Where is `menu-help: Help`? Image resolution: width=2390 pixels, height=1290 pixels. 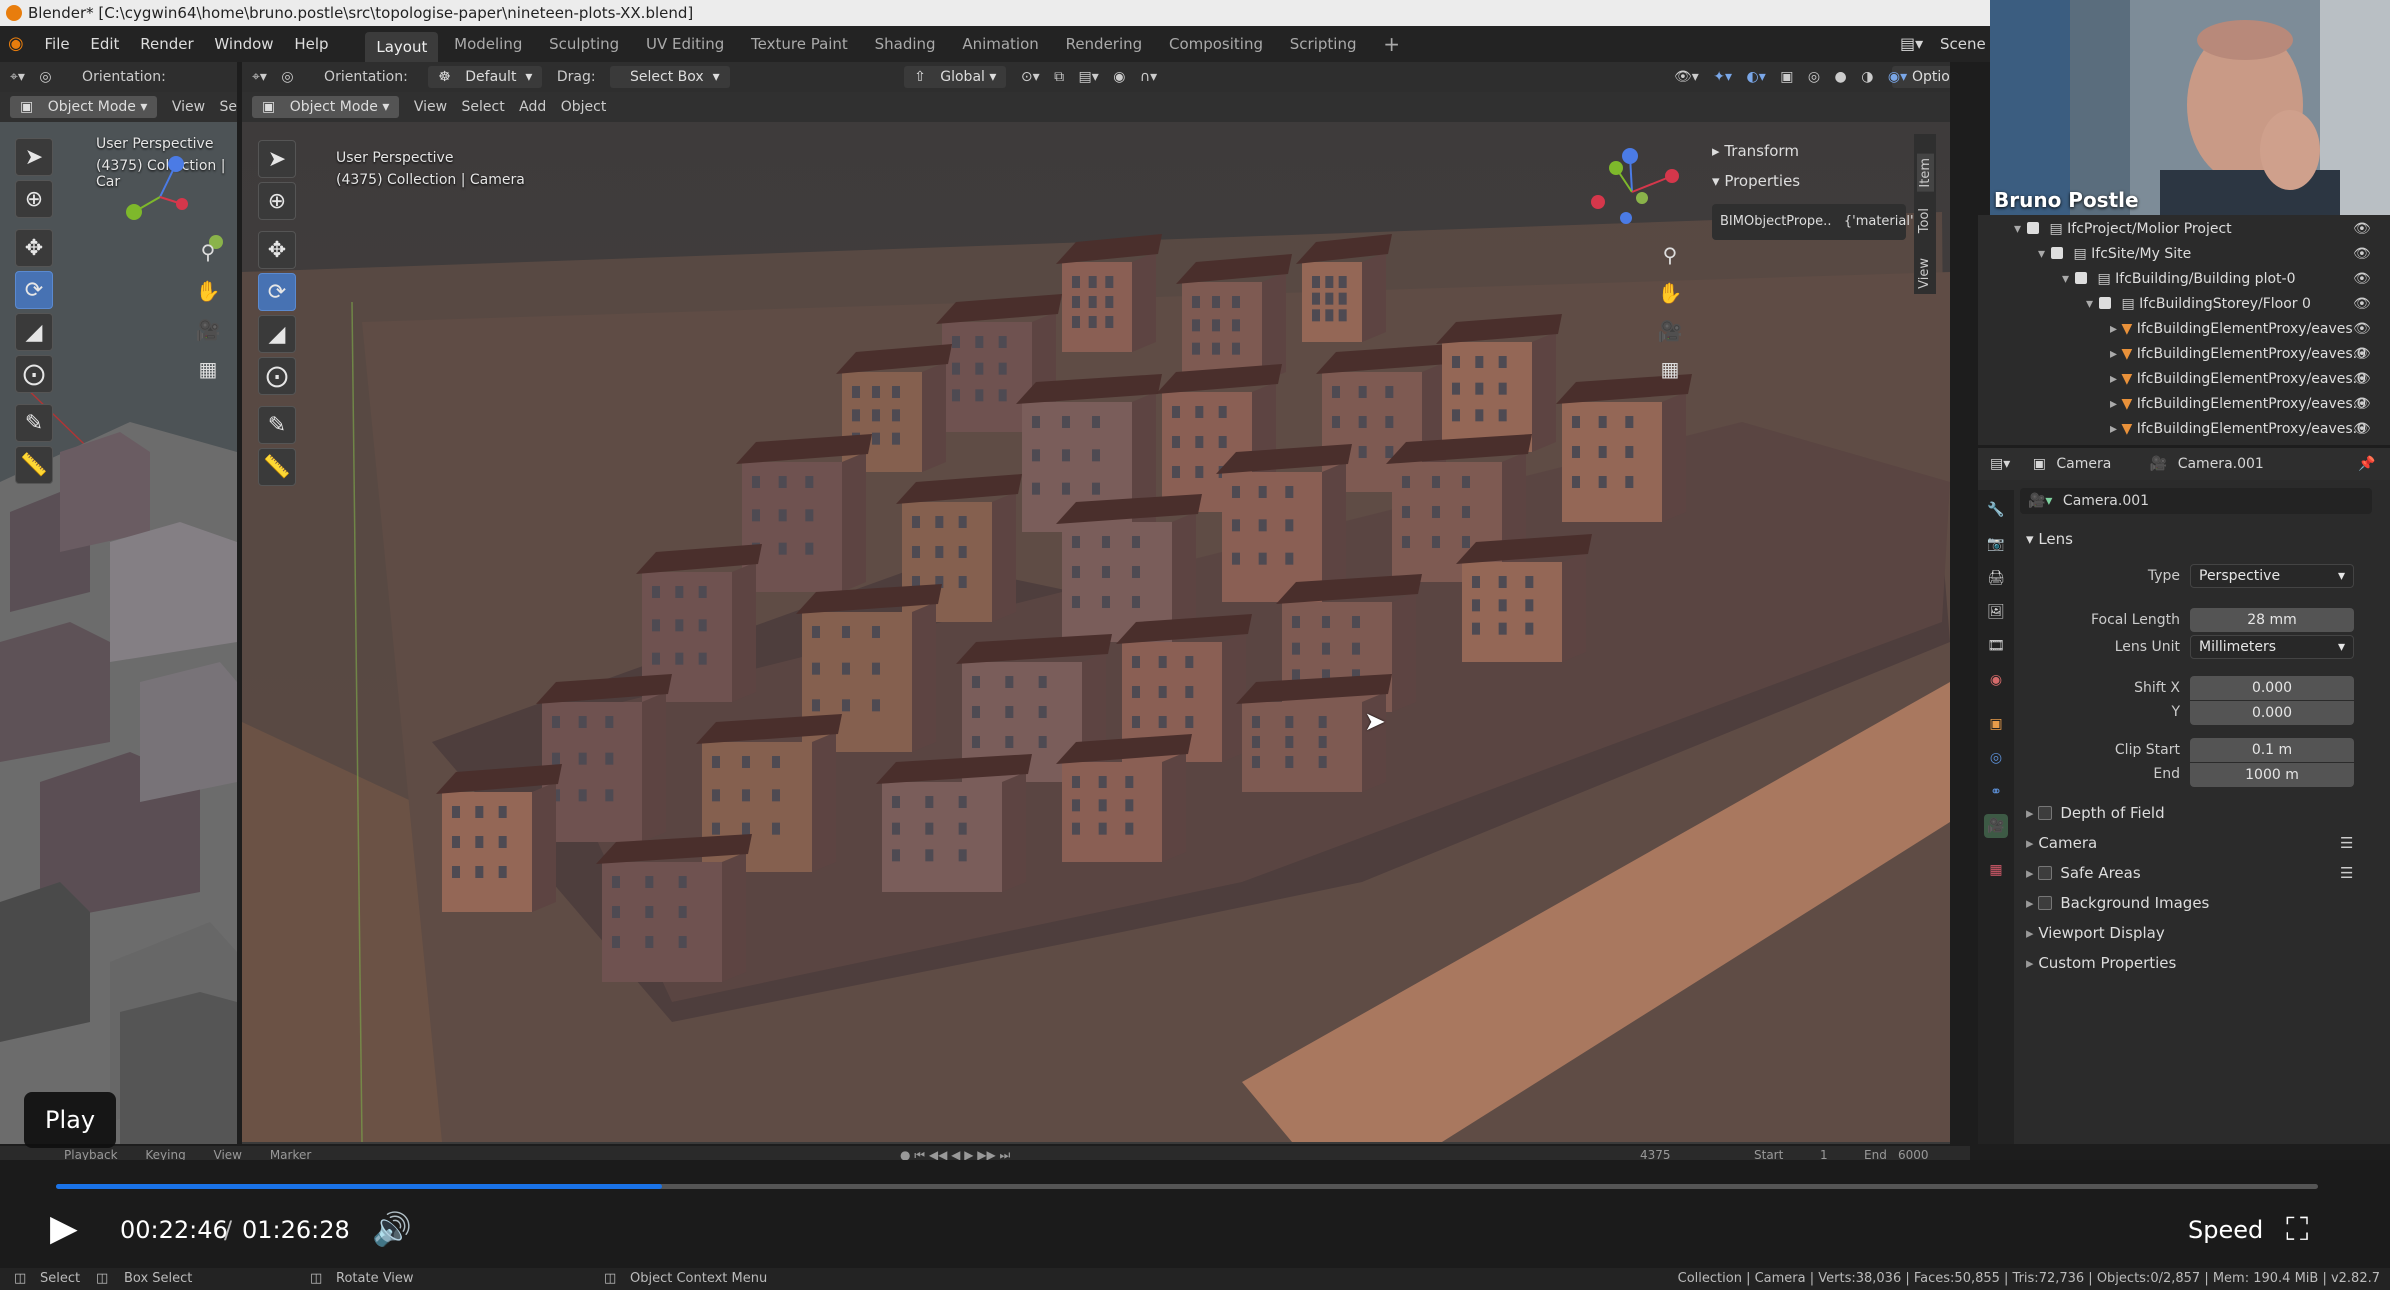
menu-help: Help is located at coordinates (311, 44).